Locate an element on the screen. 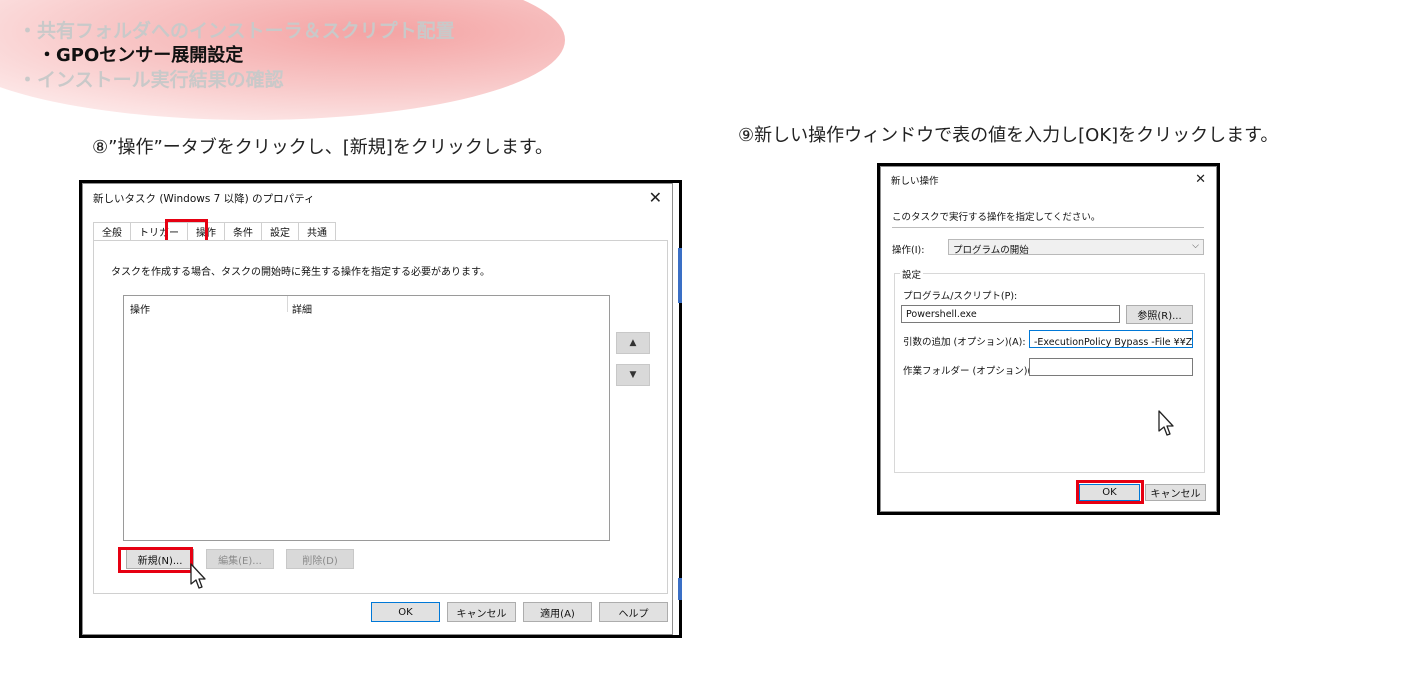 This screenshot has width=1415, height=682. column-header-action: 操作 is located at coordinates (140, 308).